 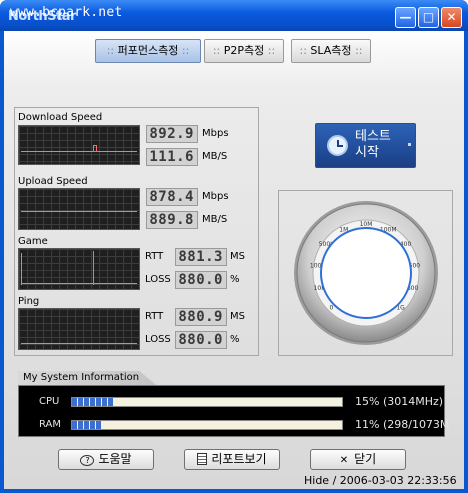 What do you see at coordinates (331, 308) in the screenshot?
I see `gauge-tick-label: 0` at bounding box center [331, 308].